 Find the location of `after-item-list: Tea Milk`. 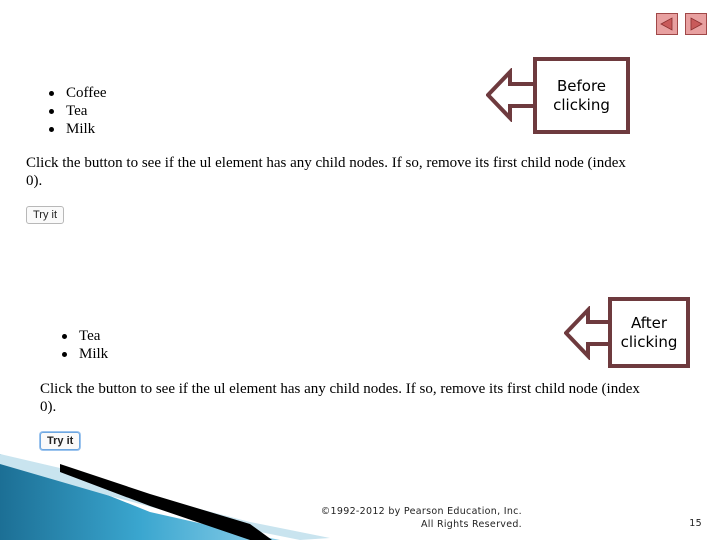

after-item-list: Tea Milk is located at coordinates (83, 345).